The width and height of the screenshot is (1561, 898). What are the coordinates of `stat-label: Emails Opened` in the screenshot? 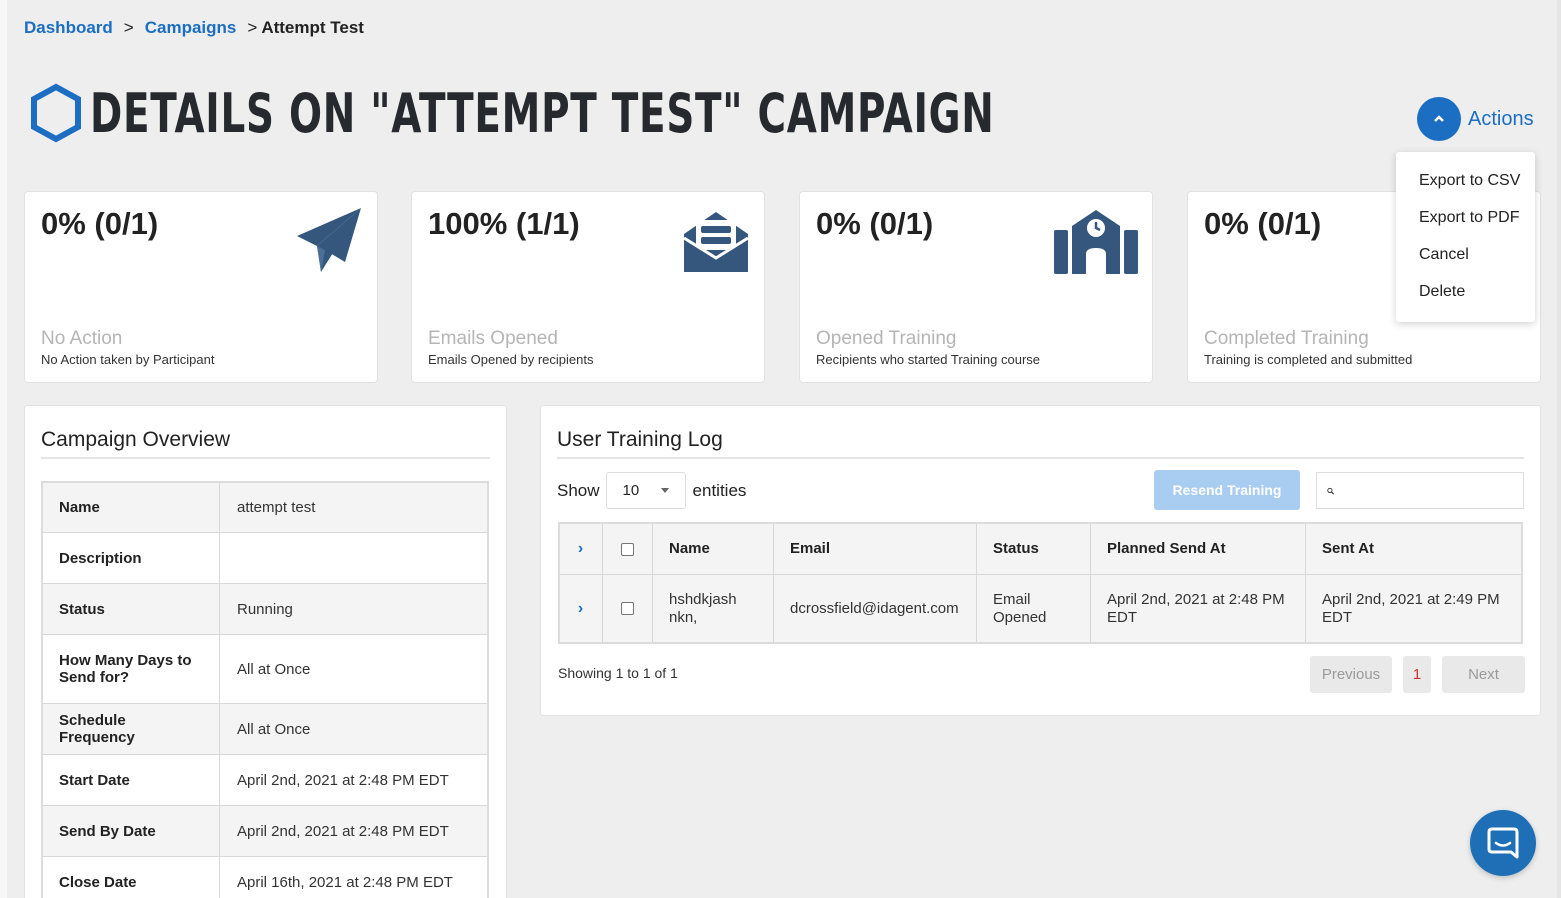 It's located at (493, 338).